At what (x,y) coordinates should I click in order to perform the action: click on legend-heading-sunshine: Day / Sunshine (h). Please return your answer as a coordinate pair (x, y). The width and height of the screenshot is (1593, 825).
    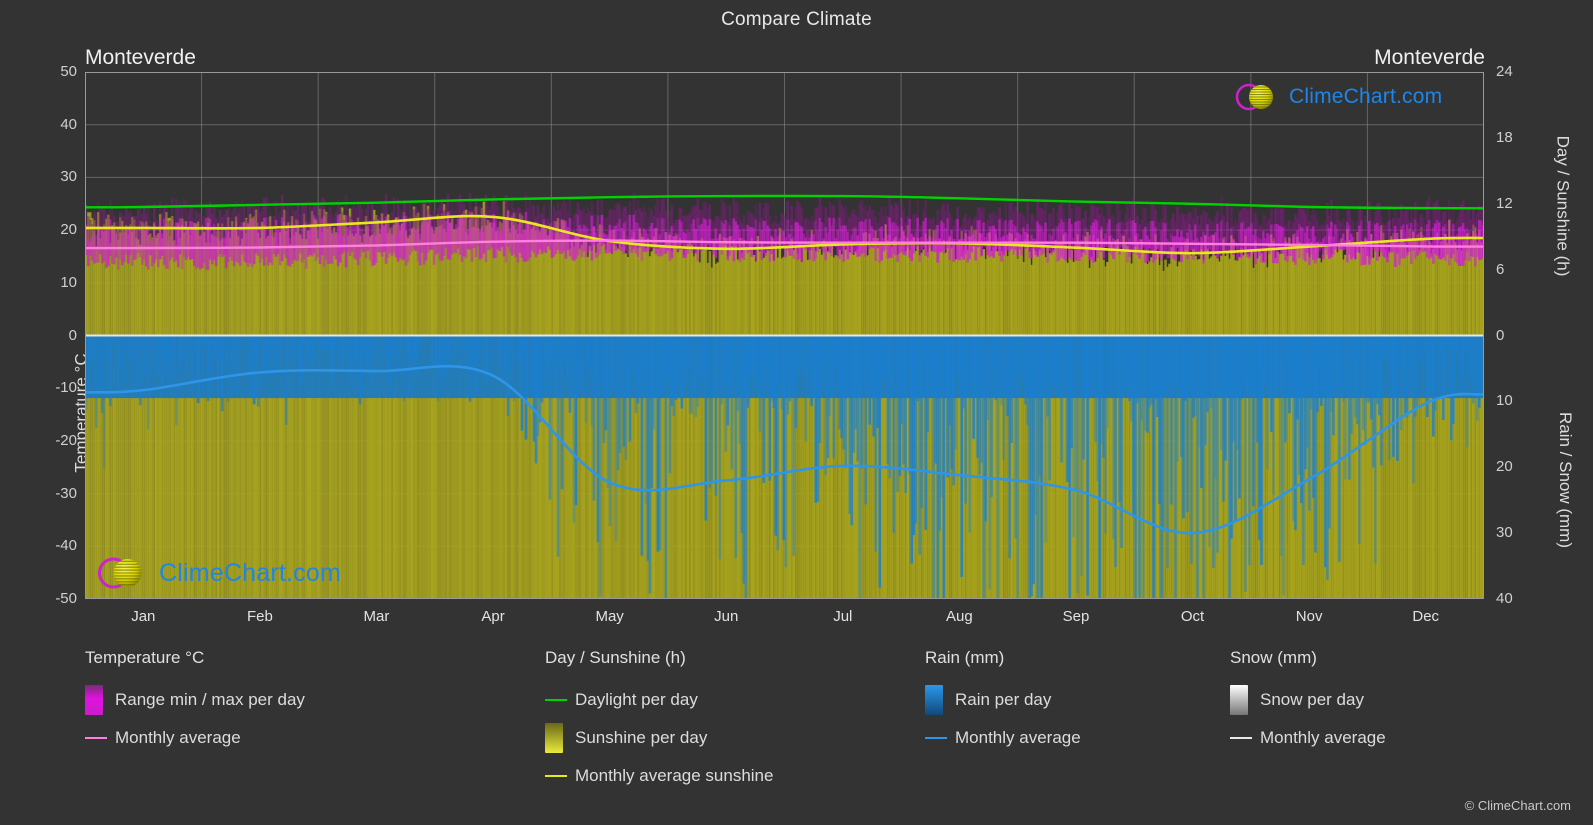
    Looking at the image, I should click on (615, 657).